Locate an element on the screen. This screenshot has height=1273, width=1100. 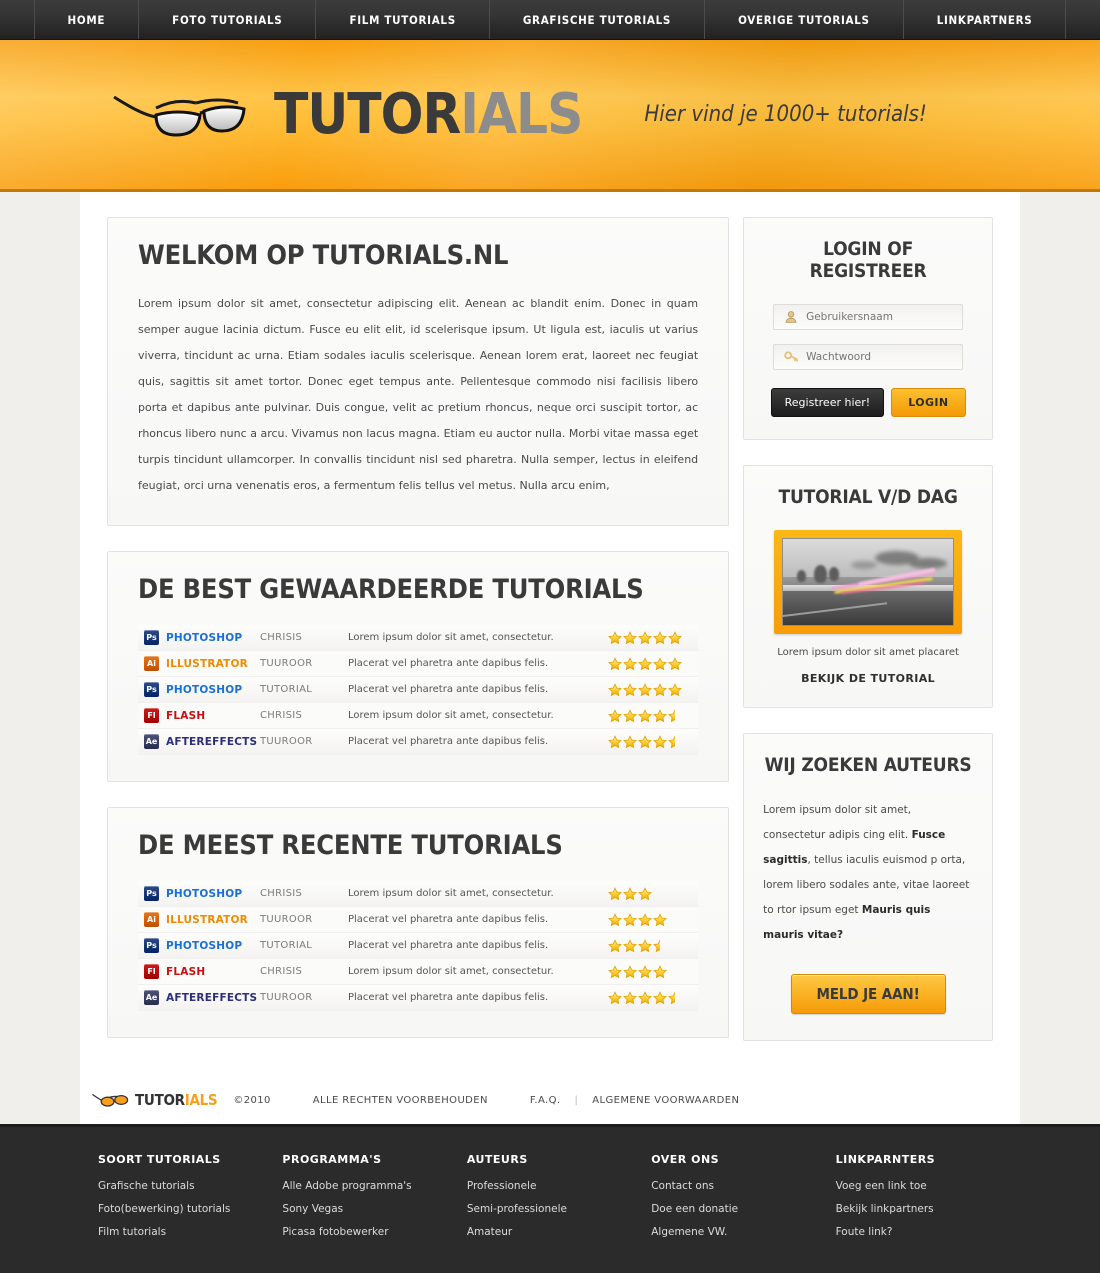
footer-logo: TUTORIALS is located at coordinates (154, 1100).